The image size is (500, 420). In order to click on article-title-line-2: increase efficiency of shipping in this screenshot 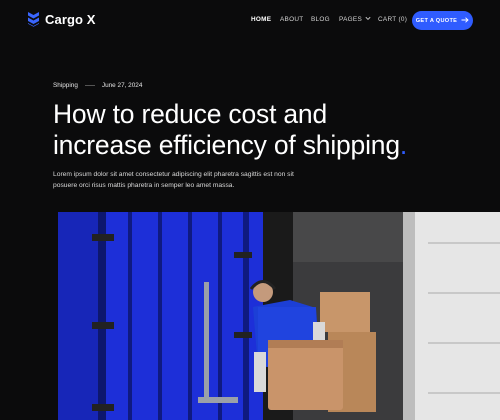, I will do `click(226, 145)`.